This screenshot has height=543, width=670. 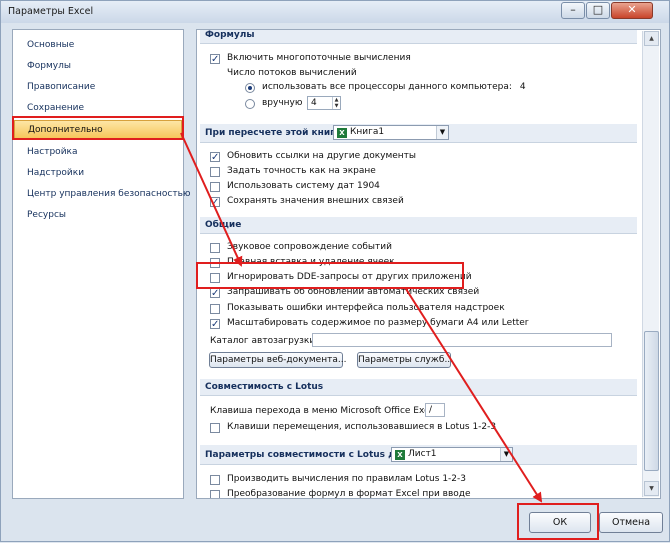 I want to click on lotus-sheet-value: Лист1, so click(x=422, y=454).